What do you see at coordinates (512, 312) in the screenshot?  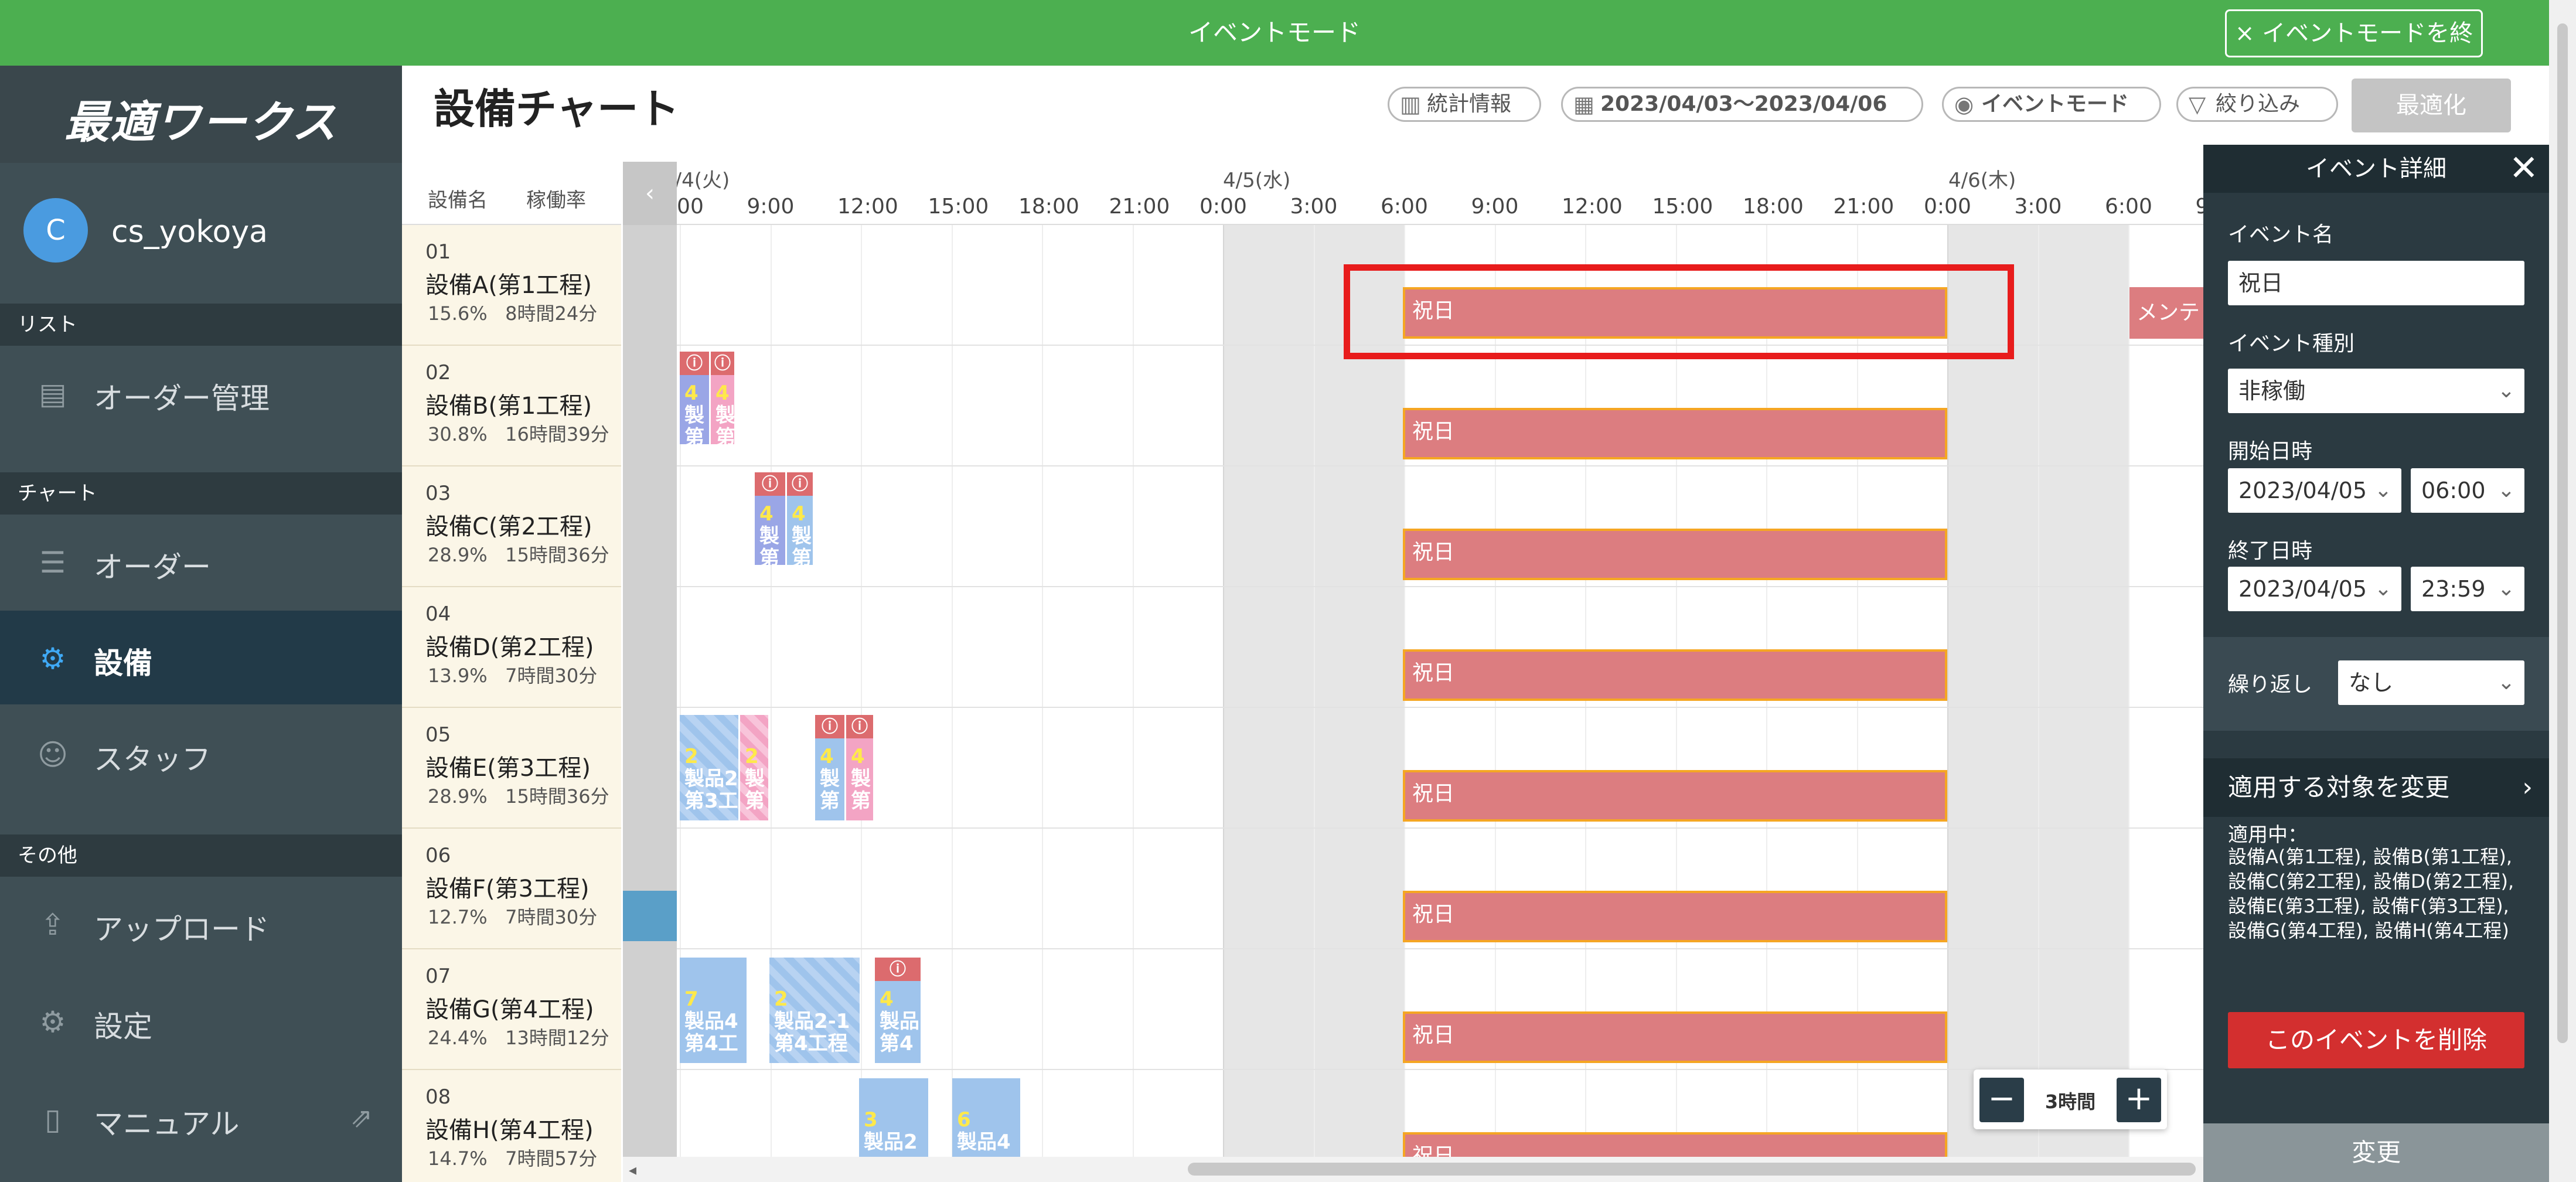 I see `equipment-utilization: 15.6% 8時間24分` at bounding box center [512, 312].